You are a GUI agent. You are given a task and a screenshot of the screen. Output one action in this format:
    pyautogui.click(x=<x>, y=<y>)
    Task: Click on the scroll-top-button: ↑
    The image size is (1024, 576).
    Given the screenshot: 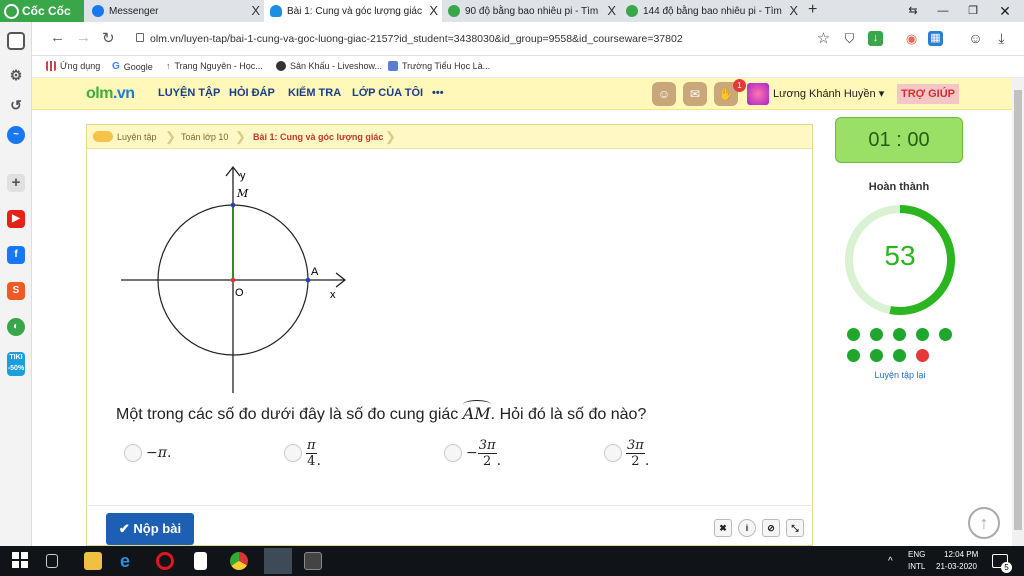 What is the action you would take?
    pyautogui.click(x=984, y=523)
    